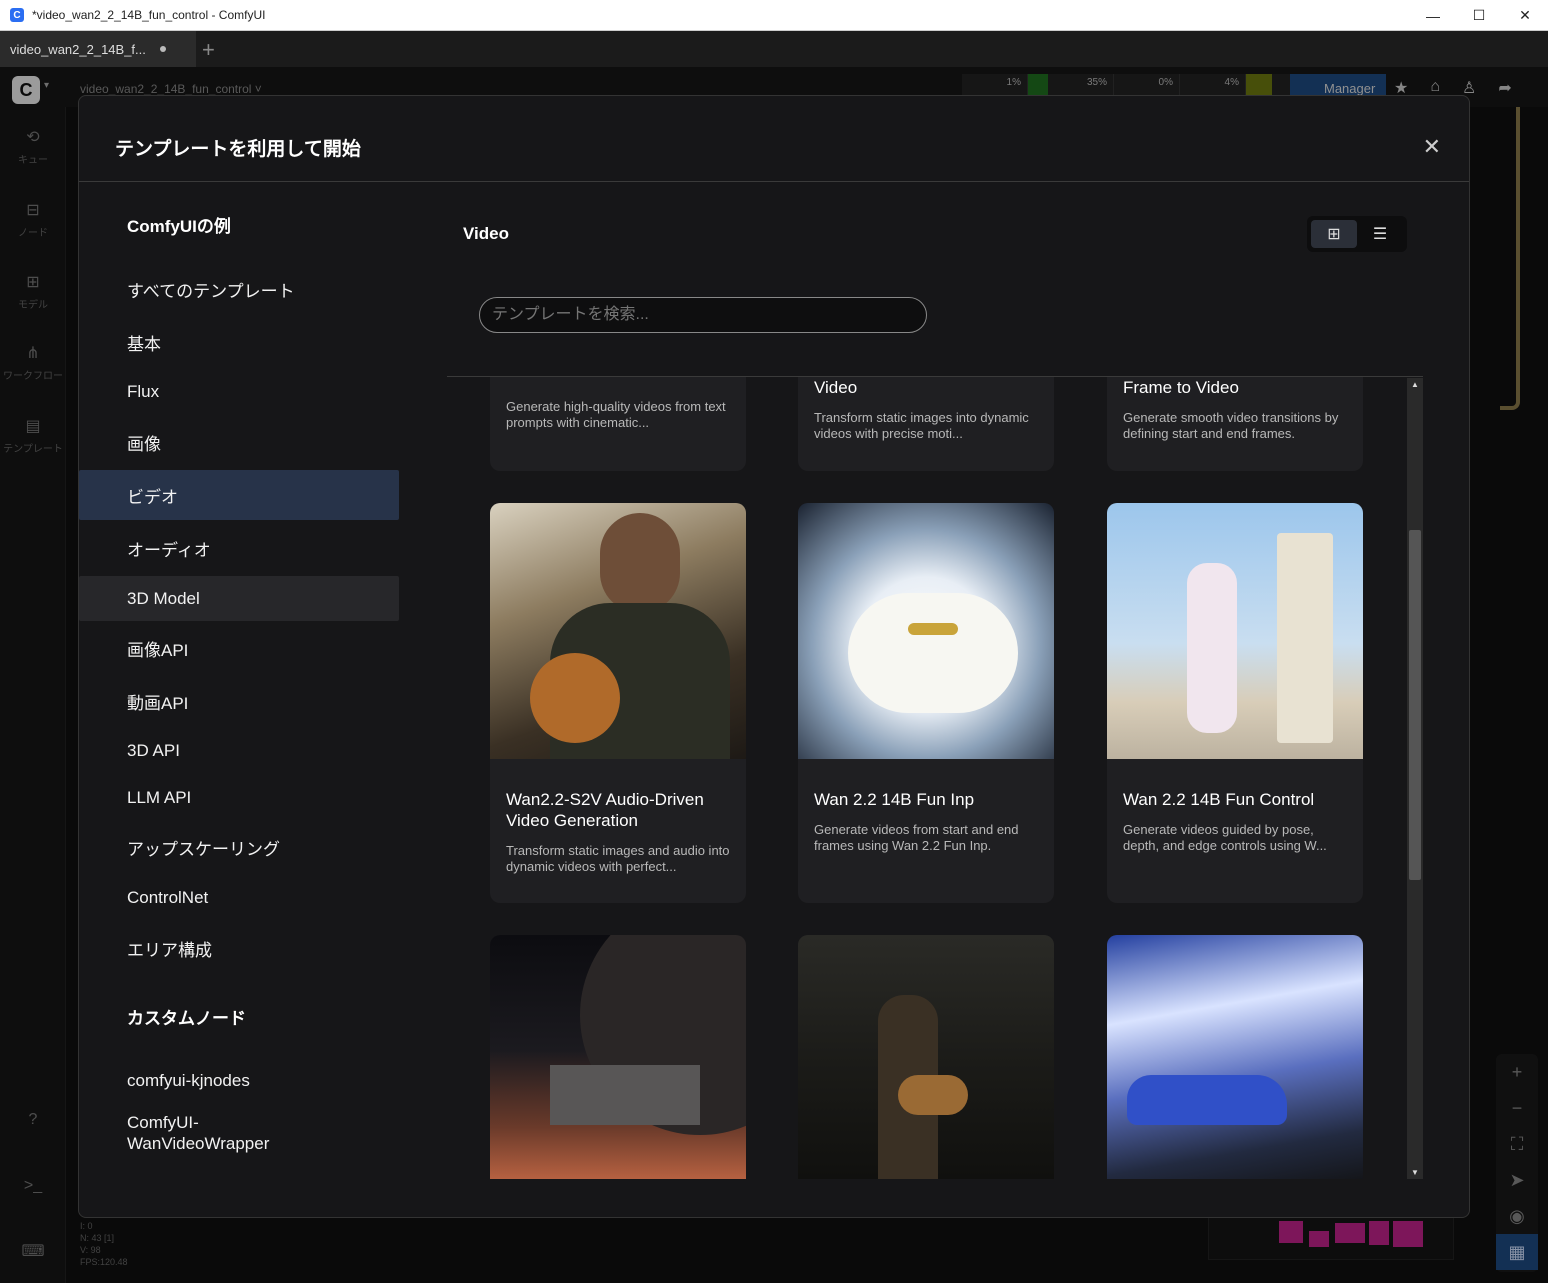 The width and height of the screenshot is (1548, 1283). Describe the element at coordinates (1212, 648) in the screenshot. I see `figure-shape` at that location.